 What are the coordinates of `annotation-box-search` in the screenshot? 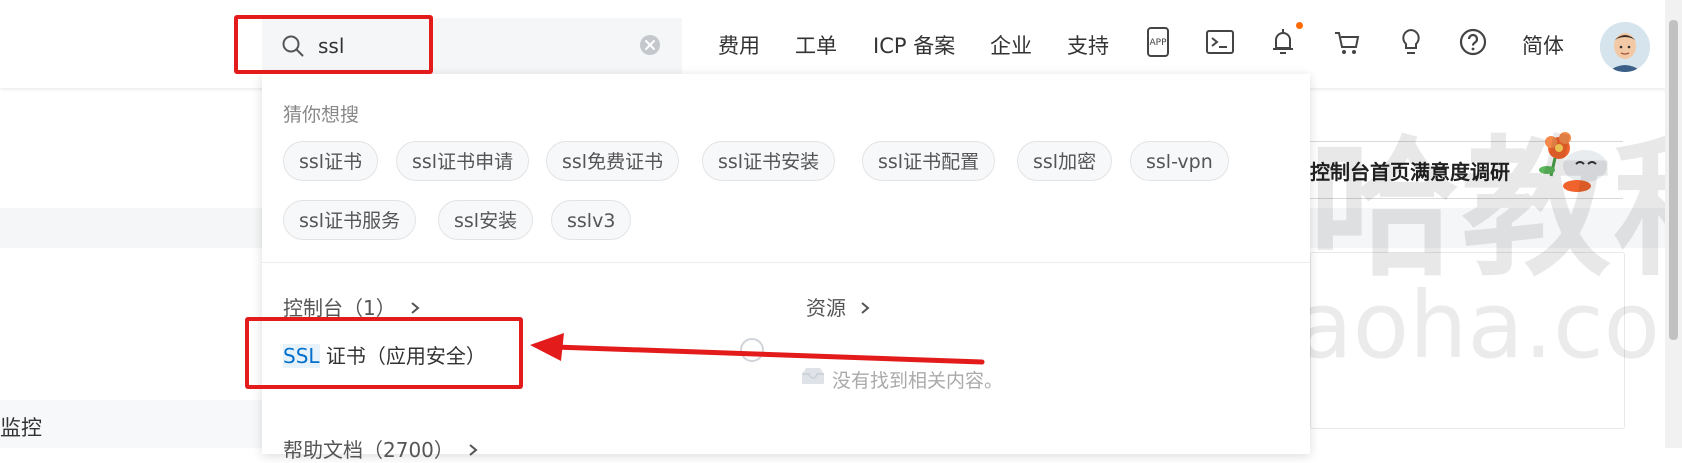 It's located at (333, 44).